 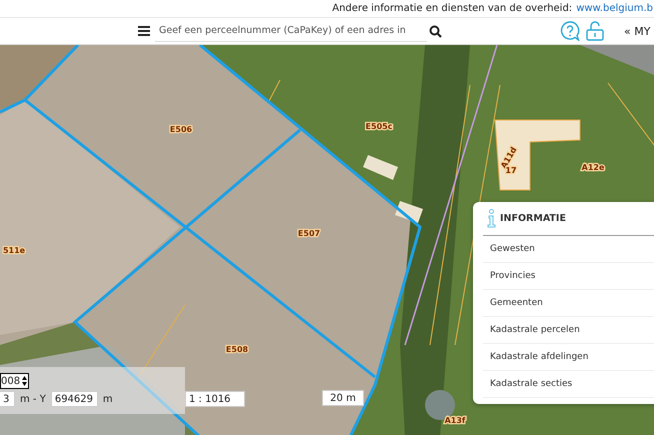 I want to click on parcel-label: E505c, so click(x=379, y=126).